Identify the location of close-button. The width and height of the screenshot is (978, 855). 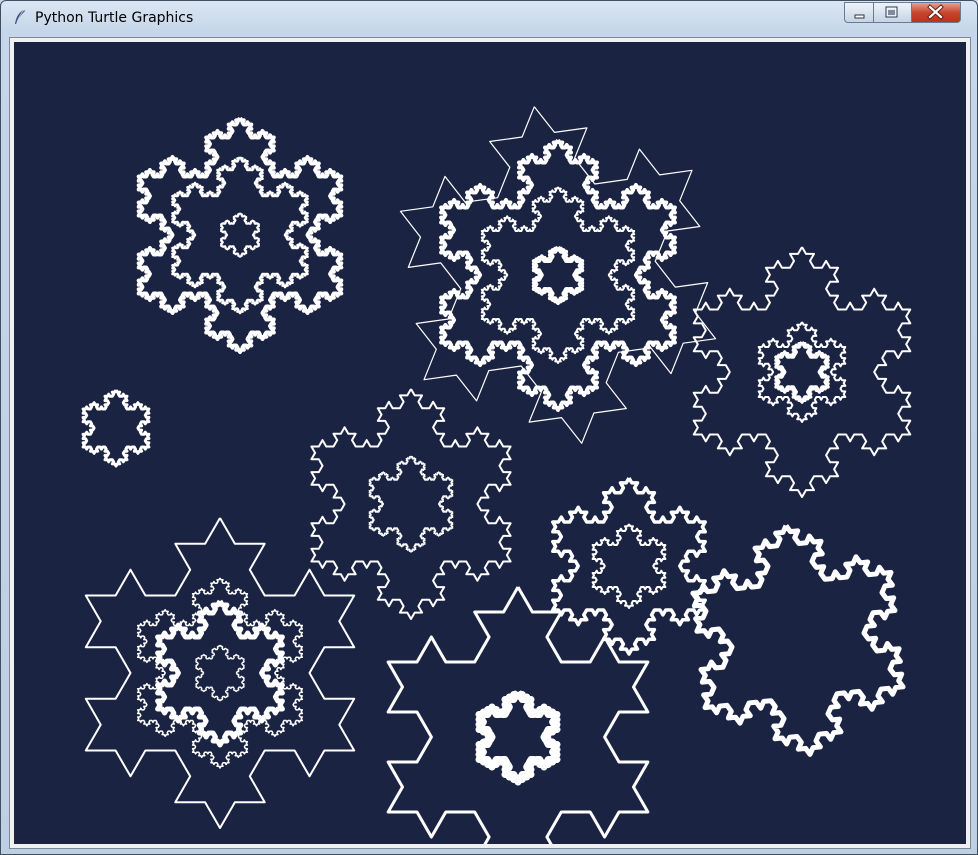
(936, 12).